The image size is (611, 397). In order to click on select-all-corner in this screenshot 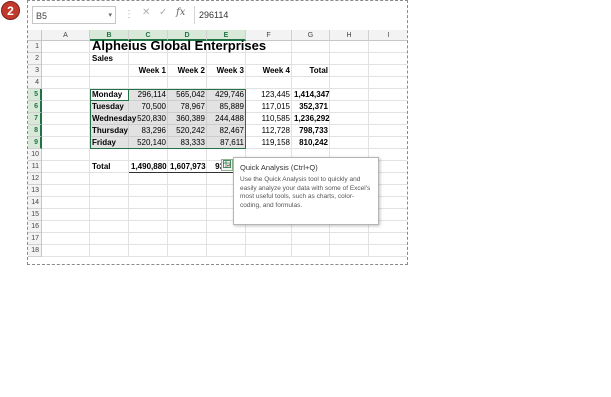, I will do `click(35, 35)`.